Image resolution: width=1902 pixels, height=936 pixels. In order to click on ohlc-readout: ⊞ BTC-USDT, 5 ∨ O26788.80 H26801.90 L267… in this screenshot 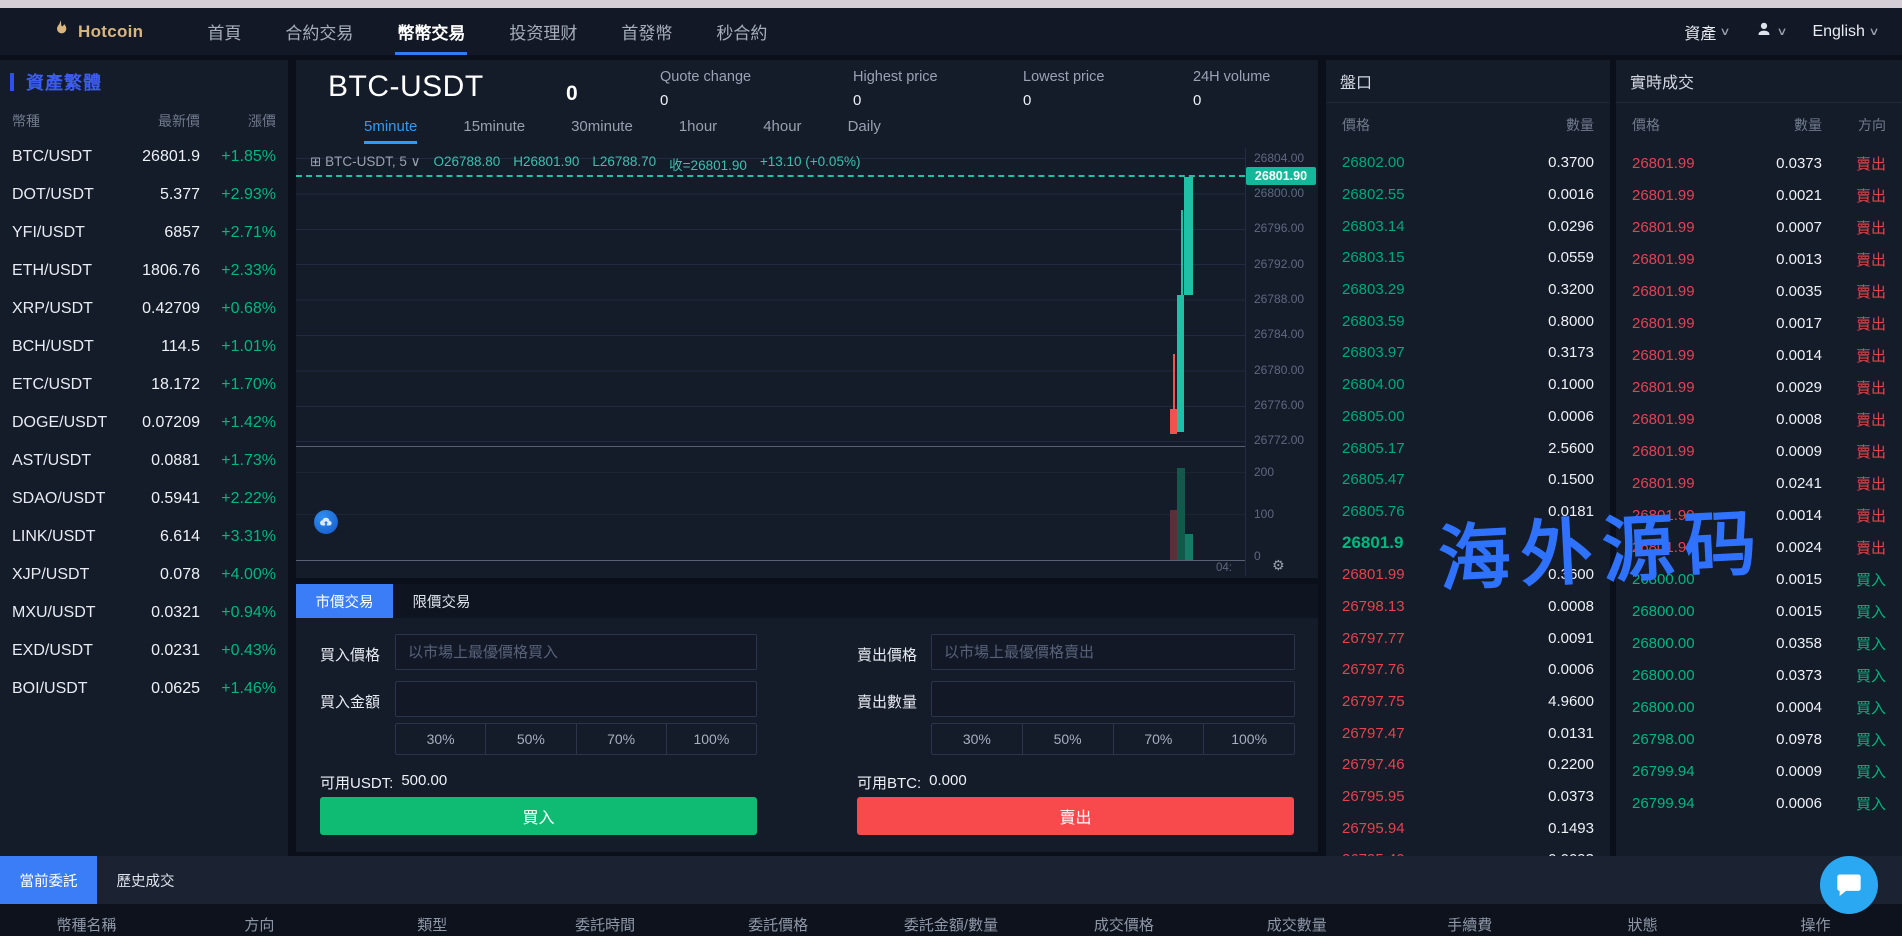, I will do `click(585, 164)`.